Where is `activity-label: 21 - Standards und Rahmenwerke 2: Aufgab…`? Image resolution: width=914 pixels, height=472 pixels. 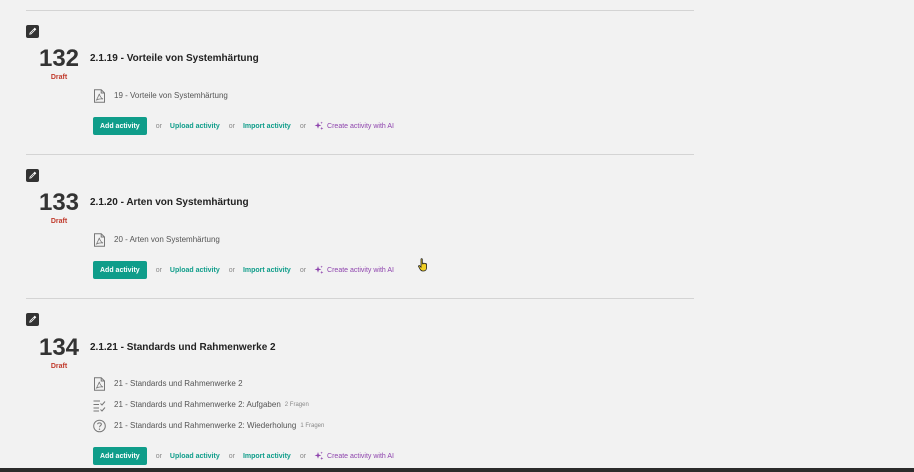 activity-label: 21 - Standards und Rahmenwerke 2: Aufgab… is located at coordinates (197, 404).